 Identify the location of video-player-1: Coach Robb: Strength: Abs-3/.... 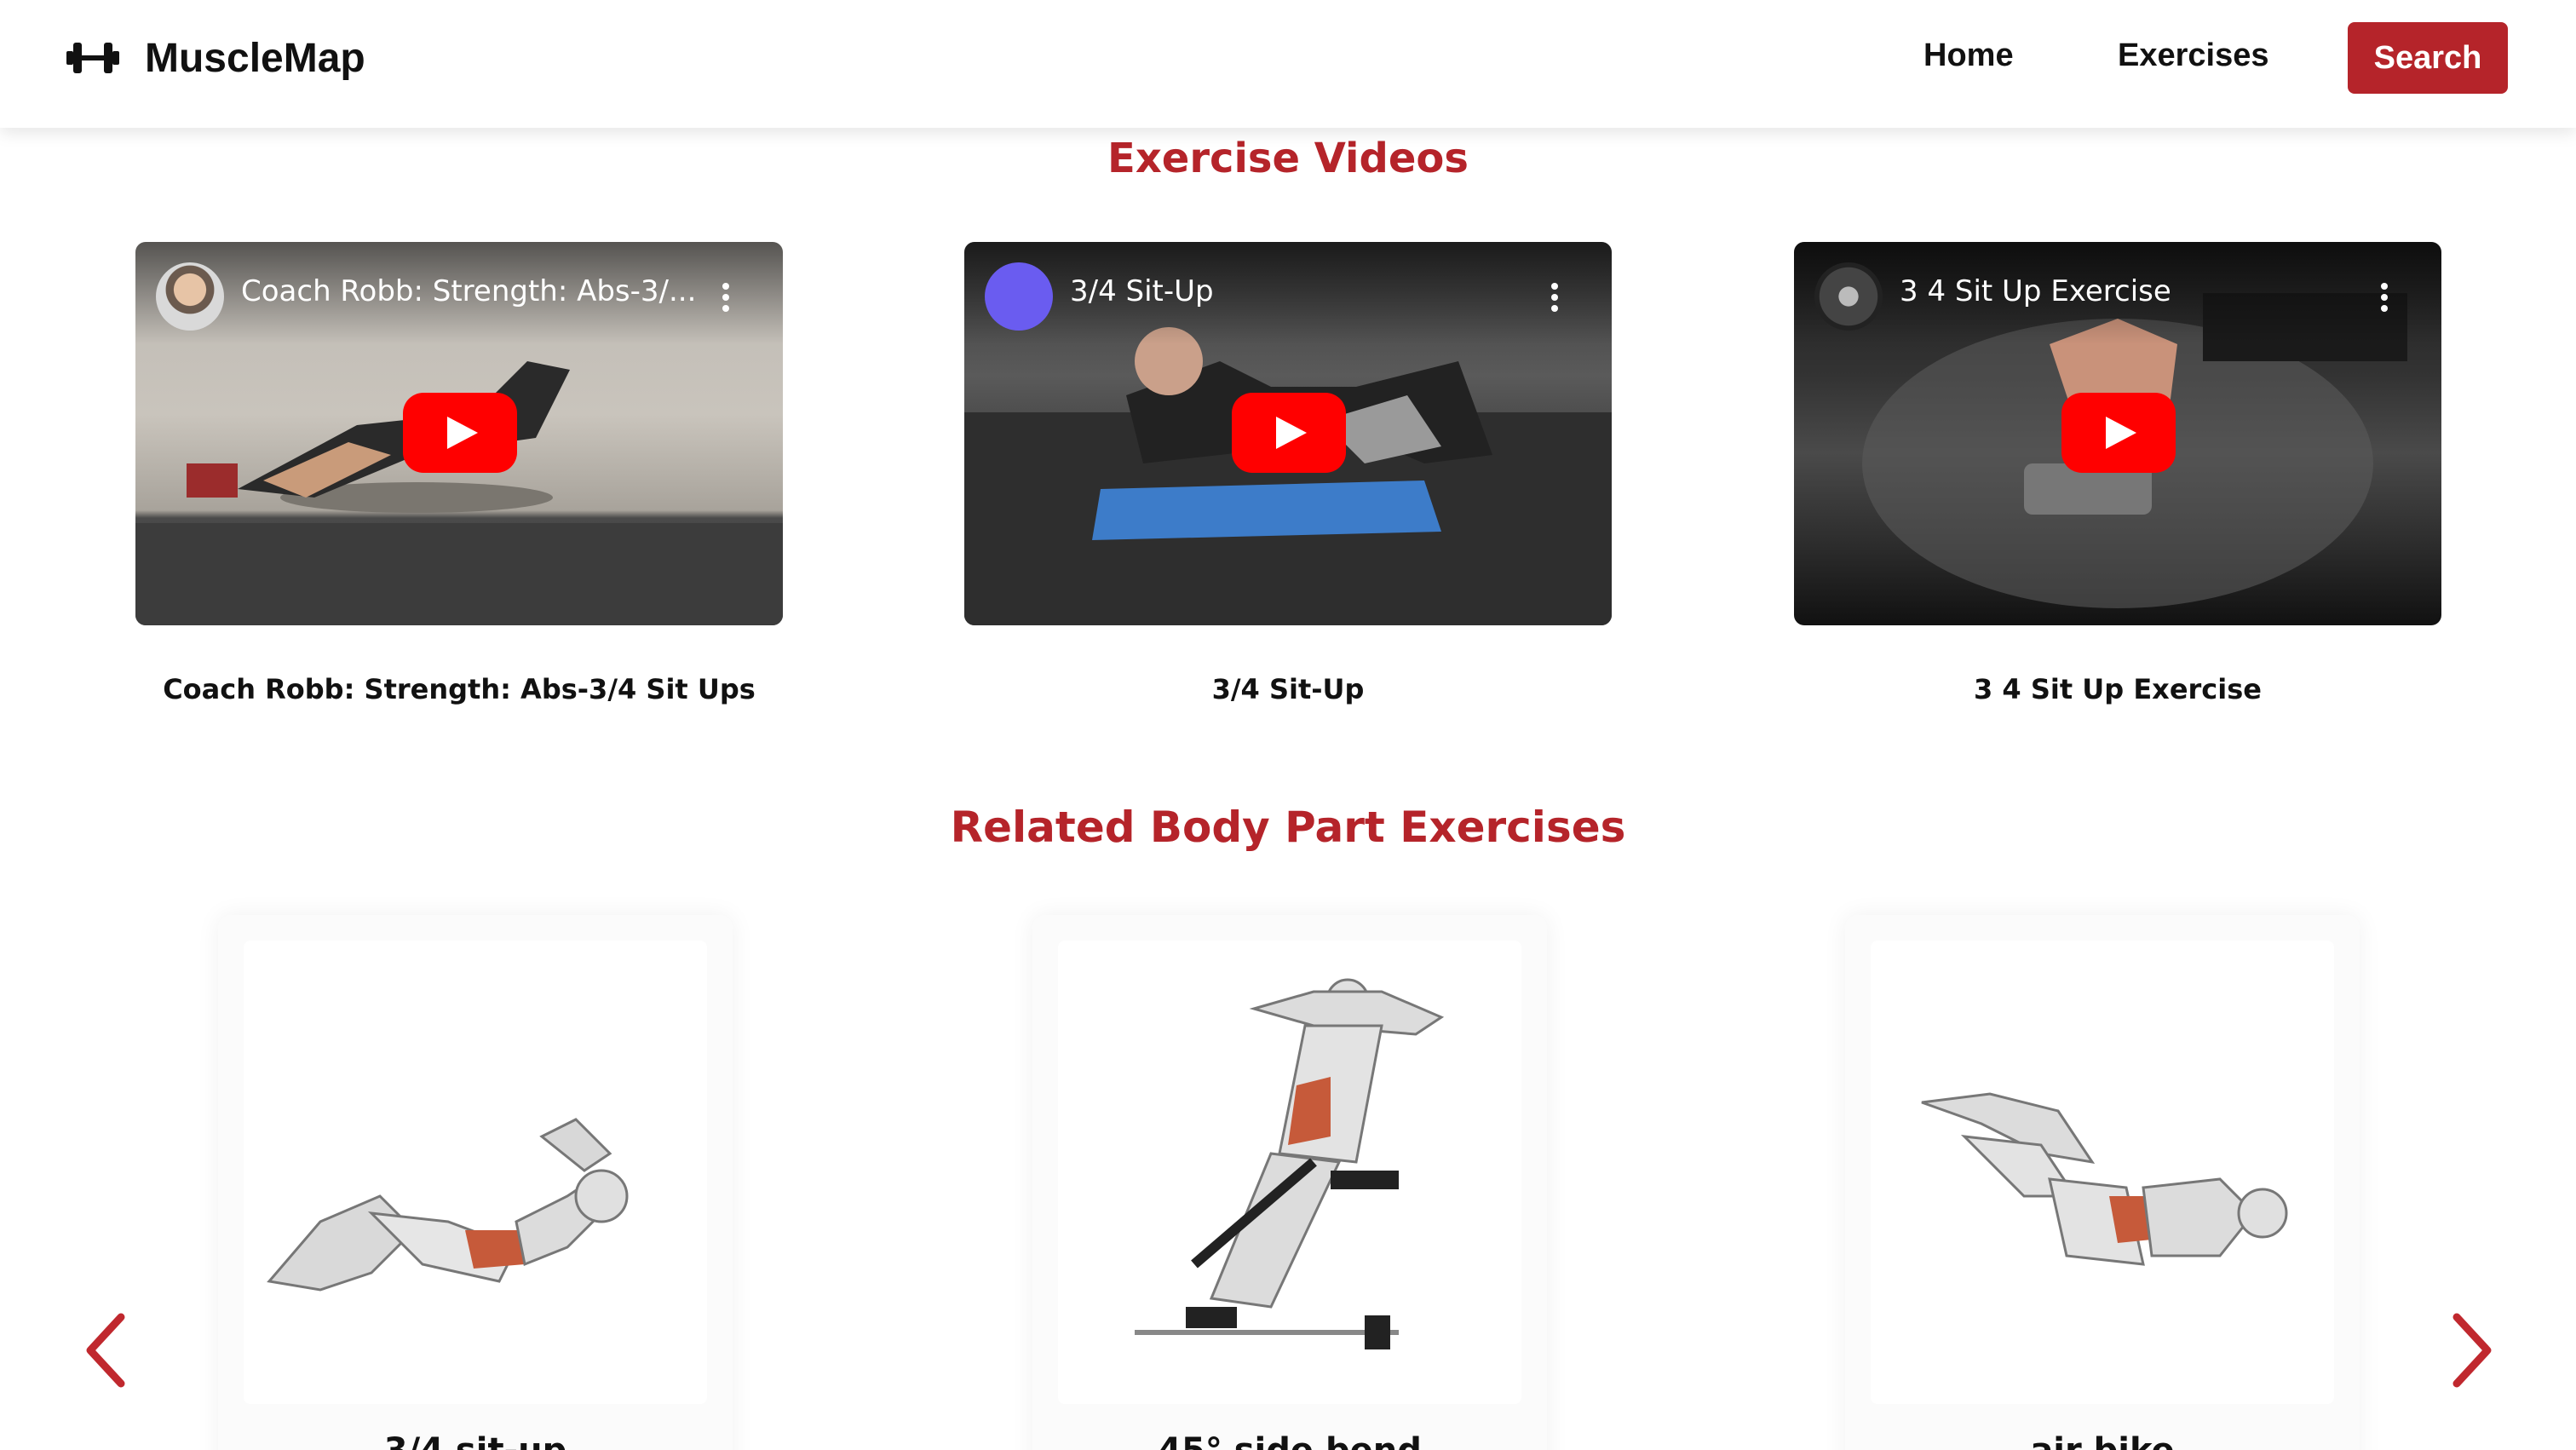
(459, 433).